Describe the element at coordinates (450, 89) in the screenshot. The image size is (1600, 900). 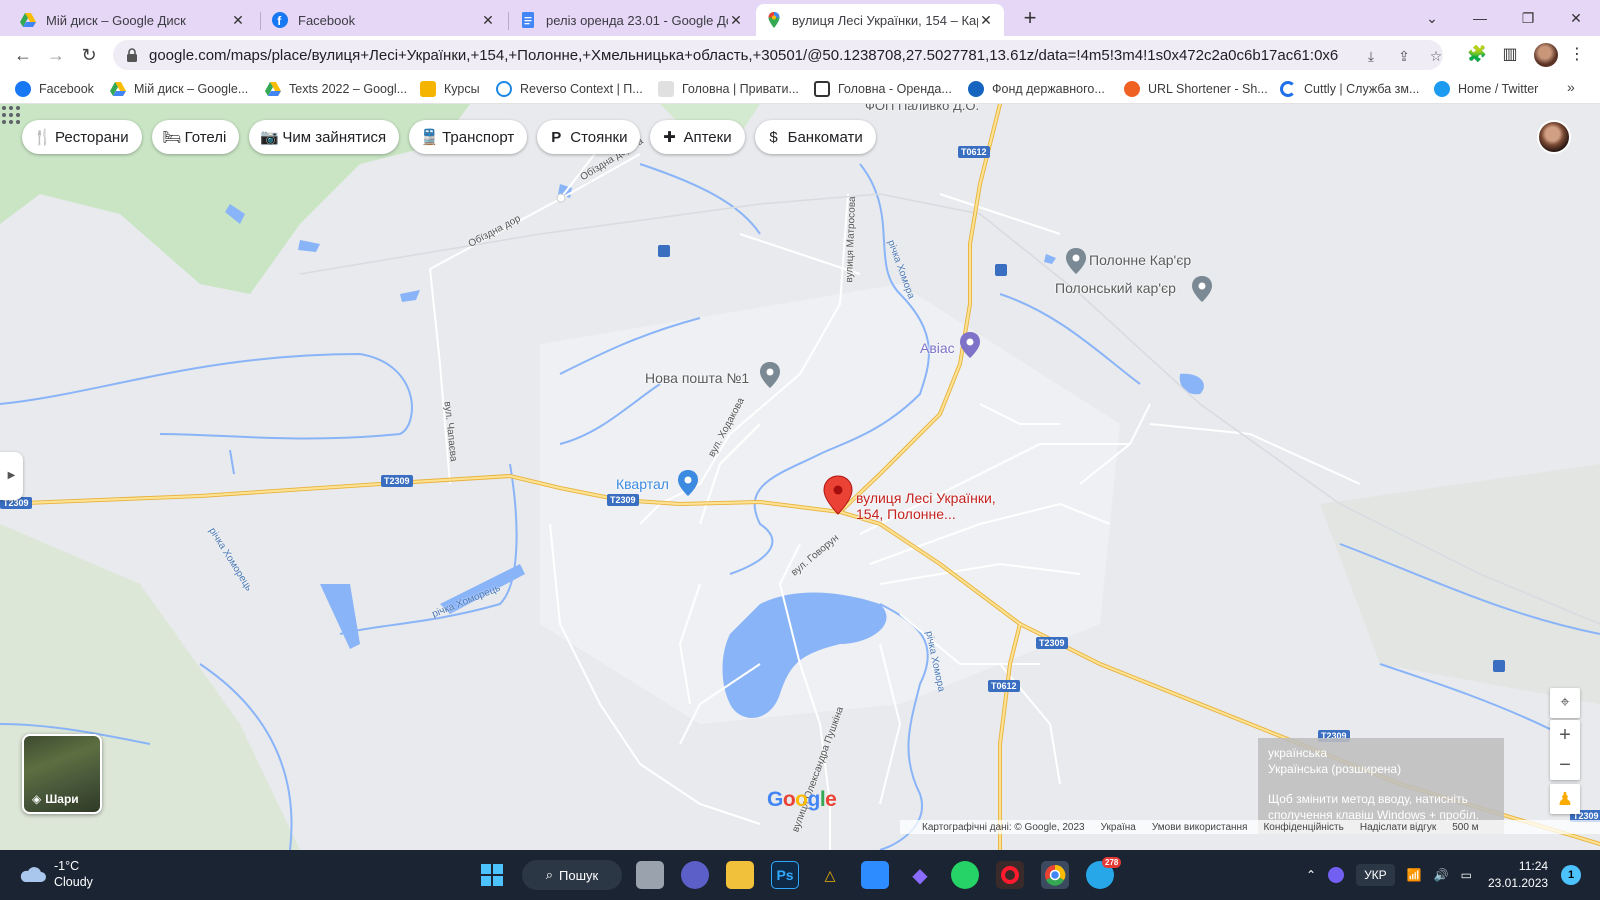
I see `bookmark-item: Курсы` at that location.